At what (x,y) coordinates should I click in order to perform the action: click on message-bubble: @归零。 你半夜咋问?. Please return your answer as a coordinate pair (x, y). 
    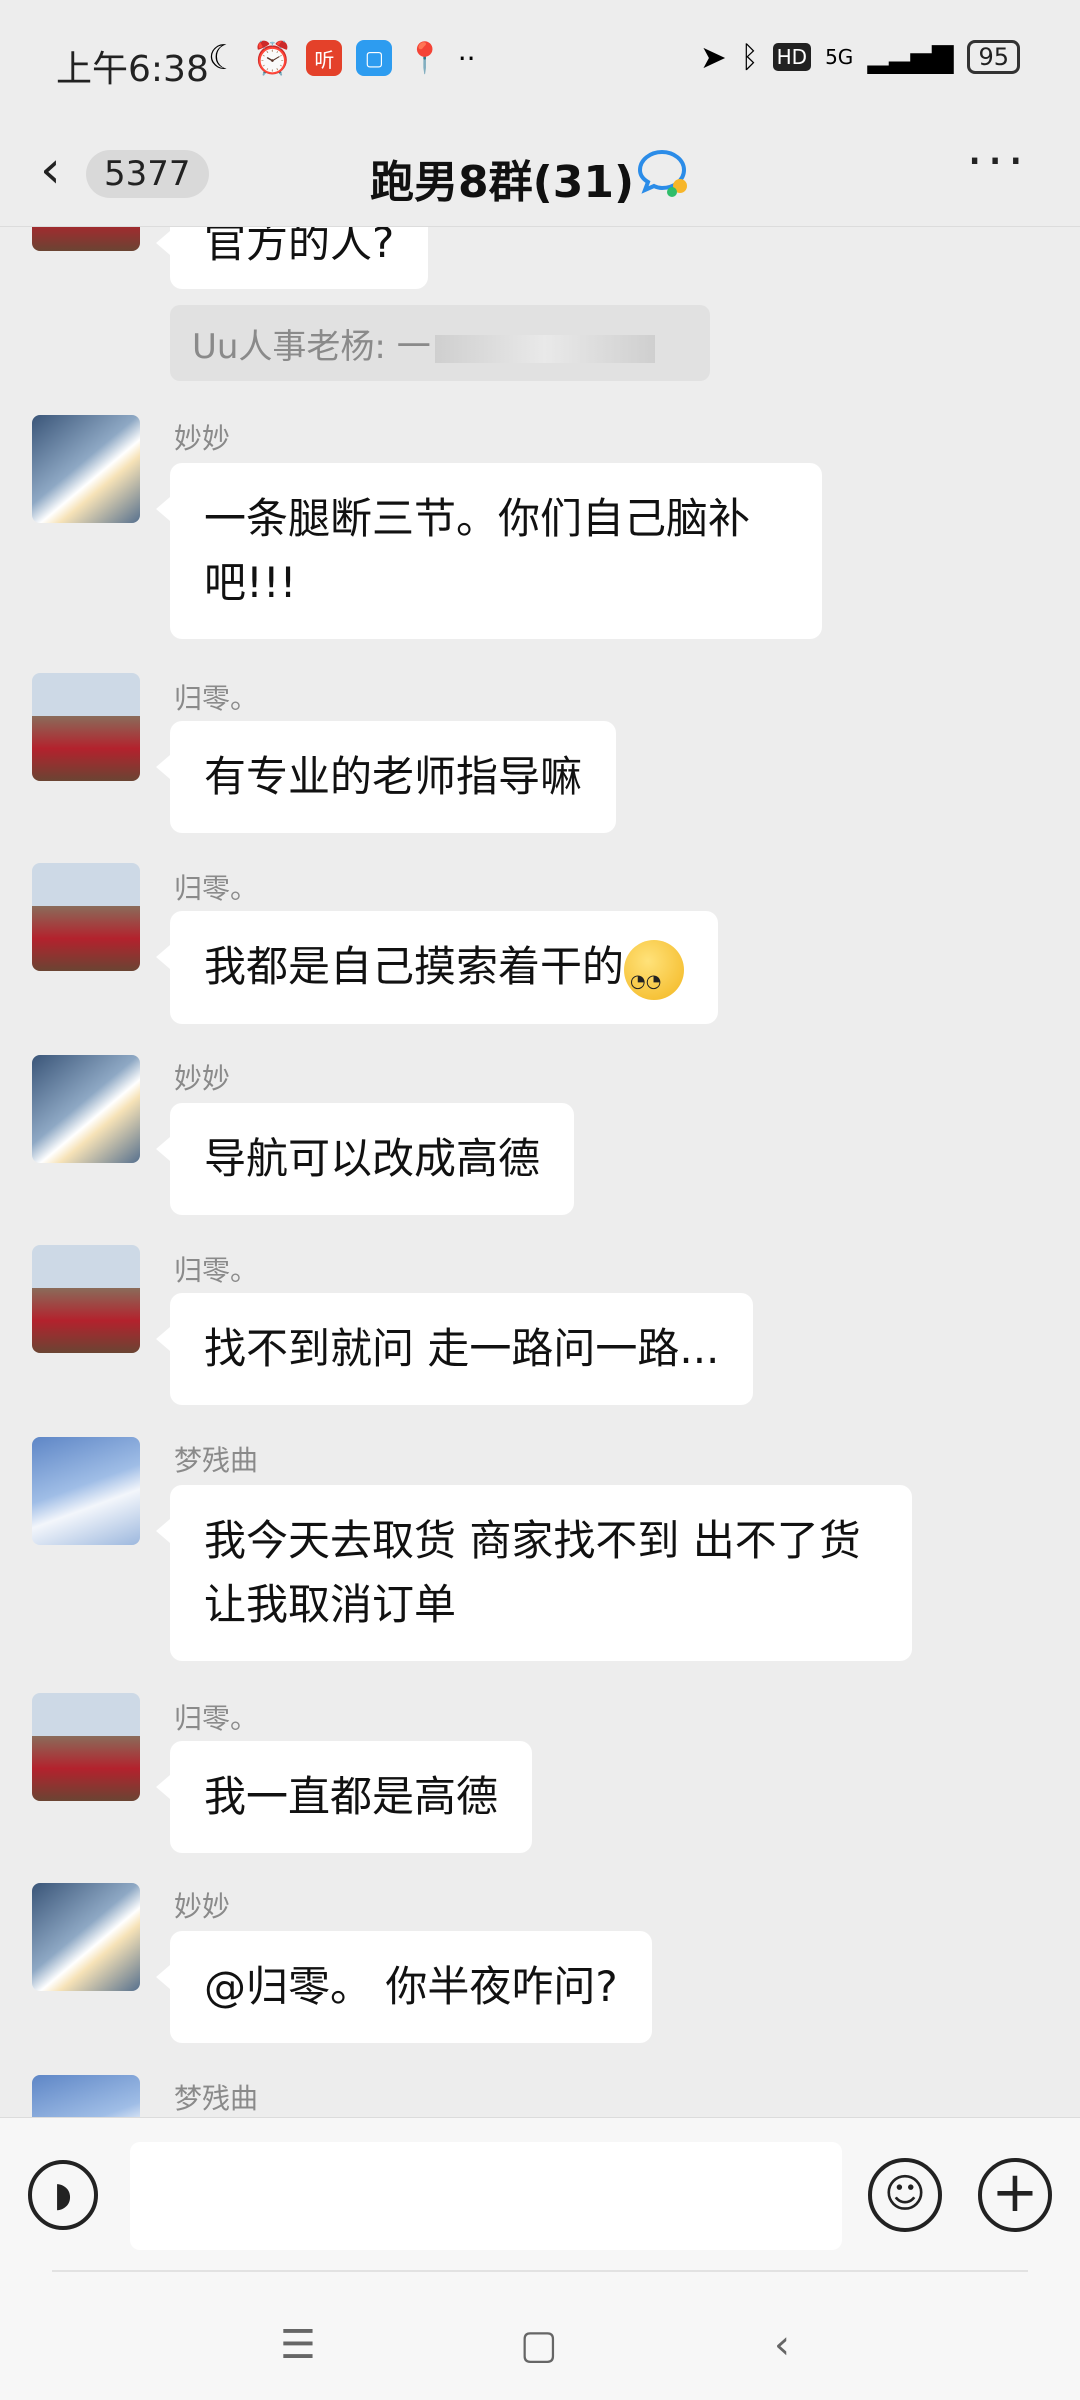
    Looking at the image, I should click on (404, 1987).